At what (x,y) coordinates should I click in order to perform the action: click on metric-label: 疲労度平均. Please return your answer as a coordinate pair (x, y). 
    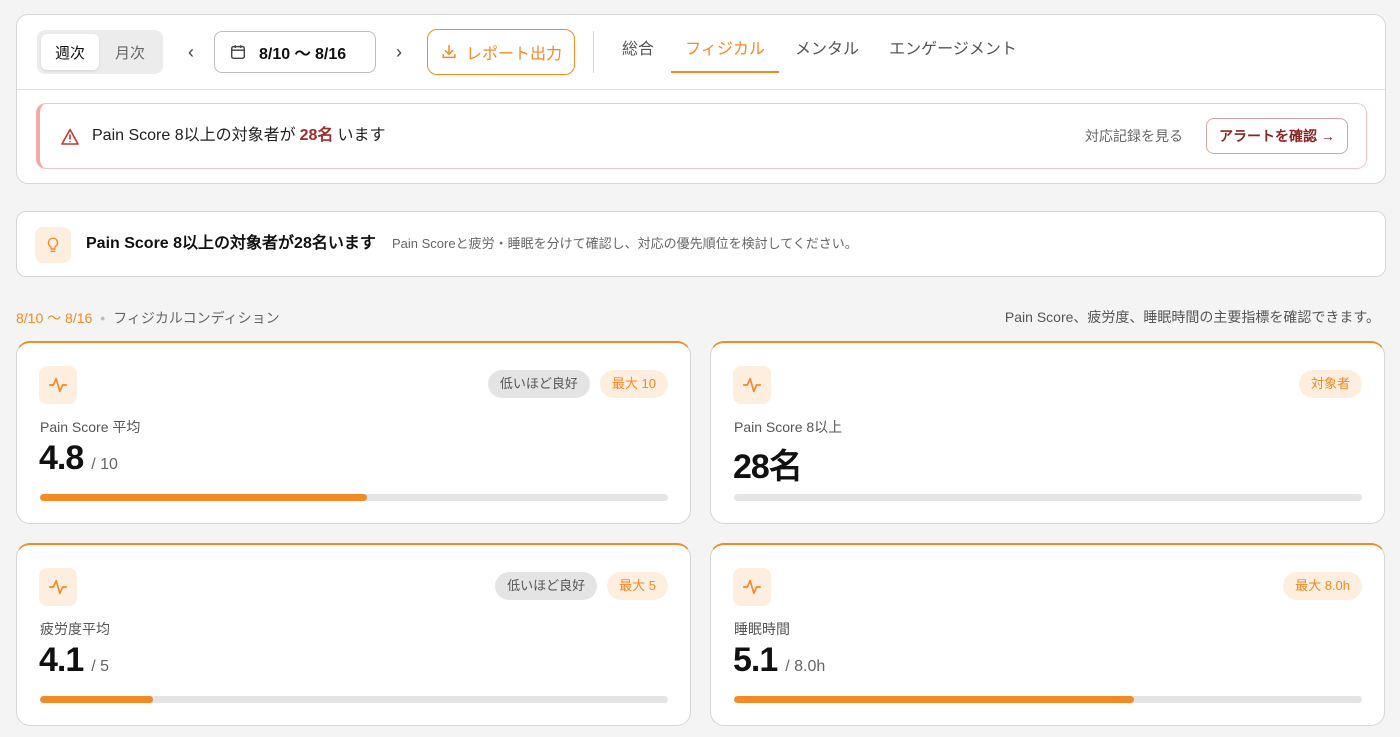
    Looking at the image, I should click on (75, 629).